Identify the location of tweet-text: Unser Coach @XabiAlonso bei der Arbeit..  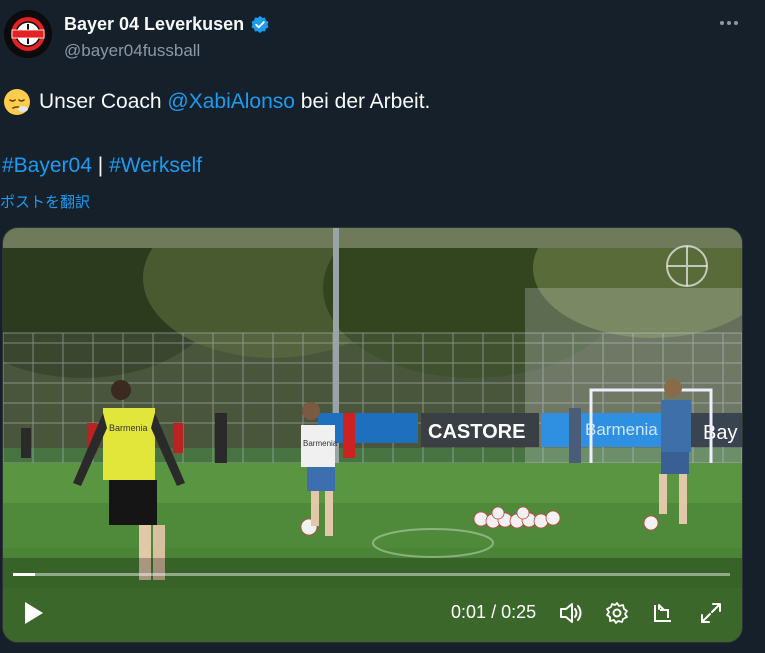
(216, 102).